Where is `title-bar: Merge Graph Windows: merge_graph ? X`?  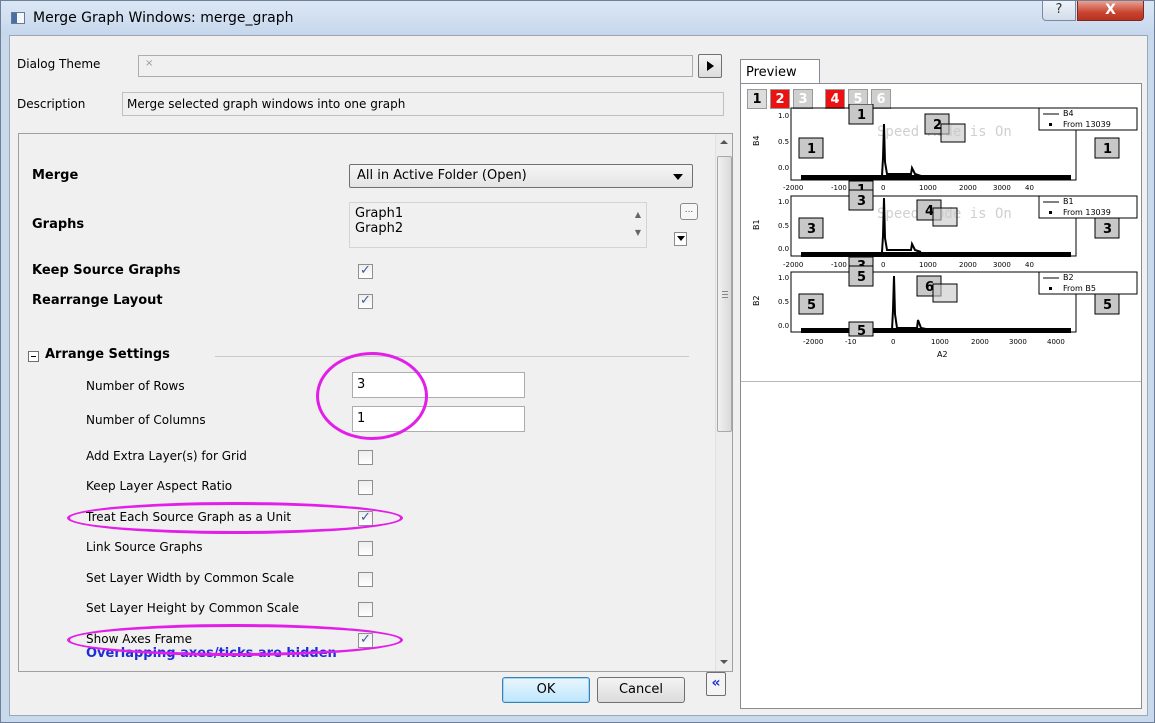
title-bar: Merge Graph Windows: merge_graph ? X is located at coordinates (577, 18).